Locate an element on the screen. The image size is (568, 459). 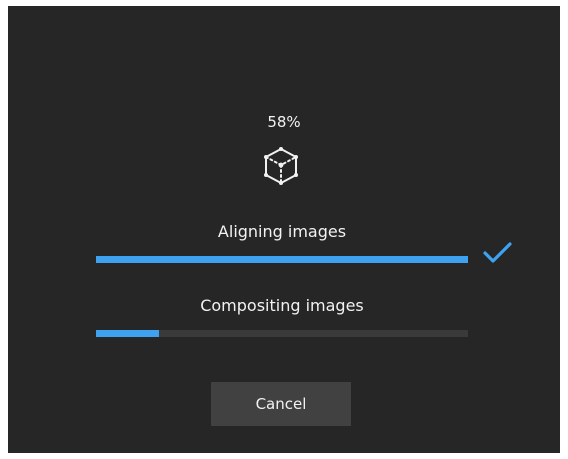
cancel-button: Cancel is located at coordinates (281, 404).